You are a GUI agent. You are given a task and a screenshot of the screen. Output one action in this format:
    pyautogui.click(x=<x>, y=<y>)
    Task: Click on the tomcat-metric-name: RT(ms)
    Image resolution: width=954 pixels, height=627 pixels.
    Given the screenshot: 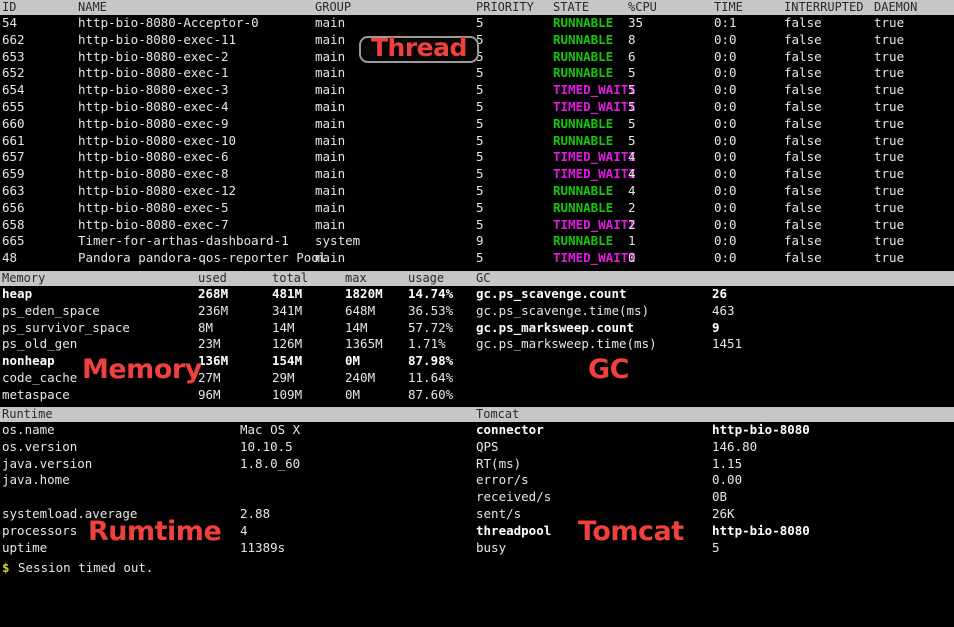 What is the action you would take?
    pyautogui.click(x=499, y=463)
    